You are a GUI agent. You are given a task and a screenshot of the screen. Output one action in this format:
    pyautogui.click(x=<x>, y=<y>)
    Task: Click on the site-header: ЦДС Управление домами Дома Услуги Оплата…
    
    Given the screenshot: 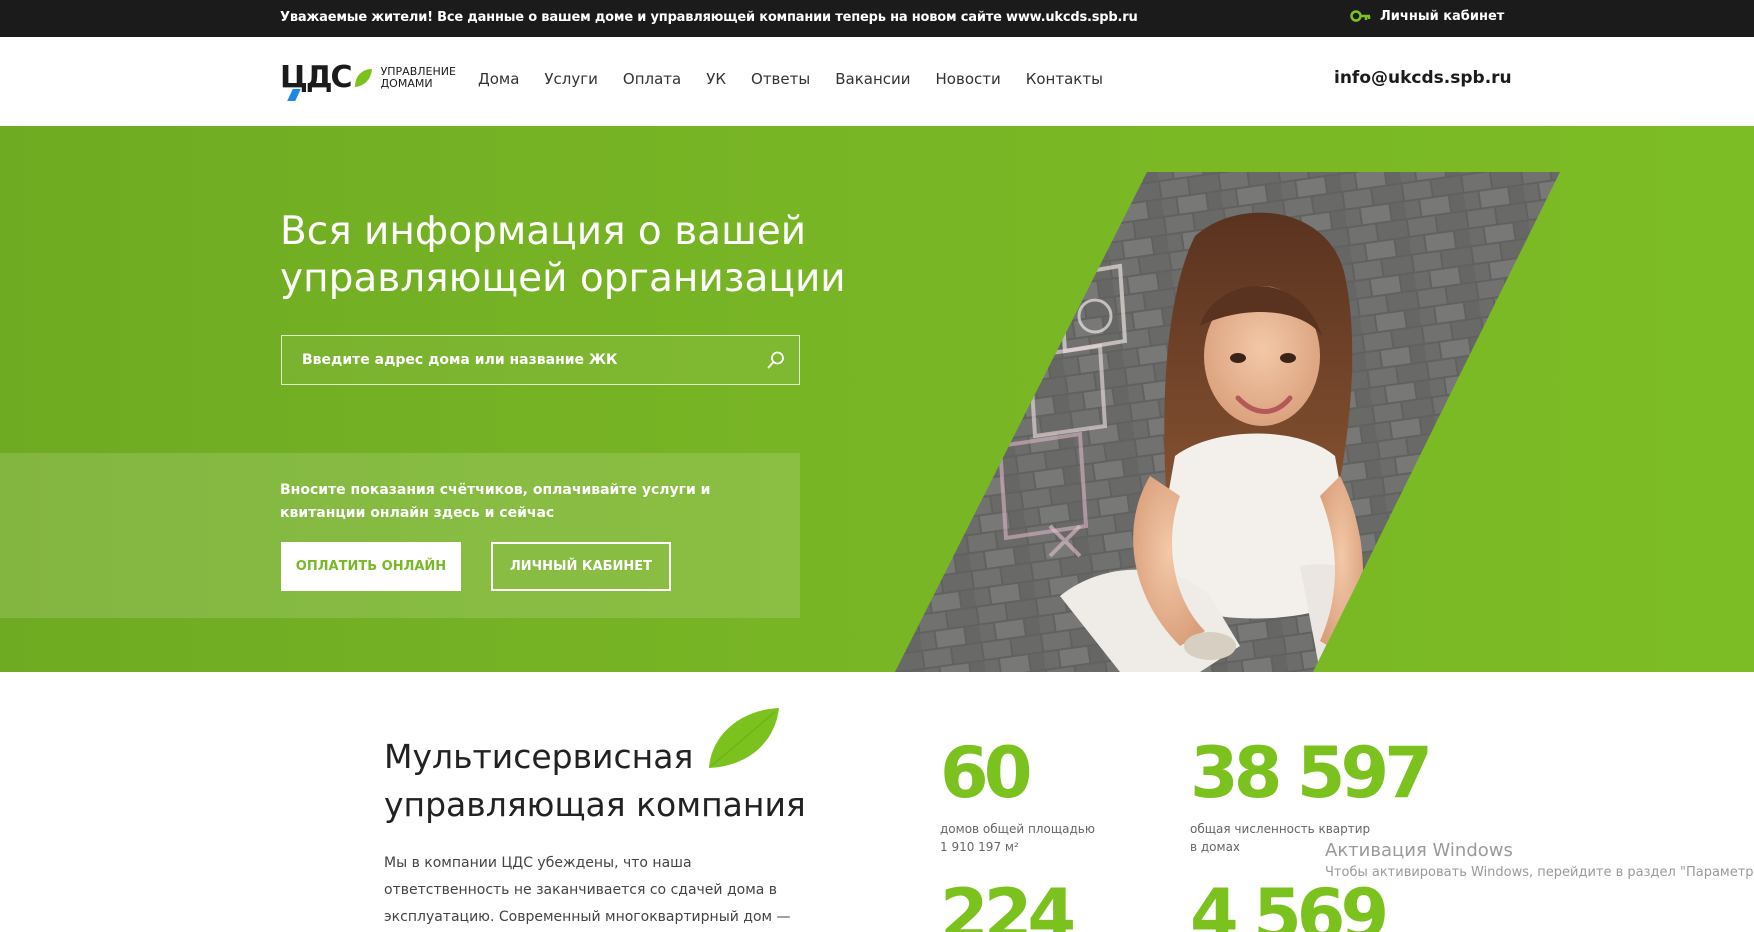 What is the action you would take?
    pyautogui.click(x=877, y=81)
    